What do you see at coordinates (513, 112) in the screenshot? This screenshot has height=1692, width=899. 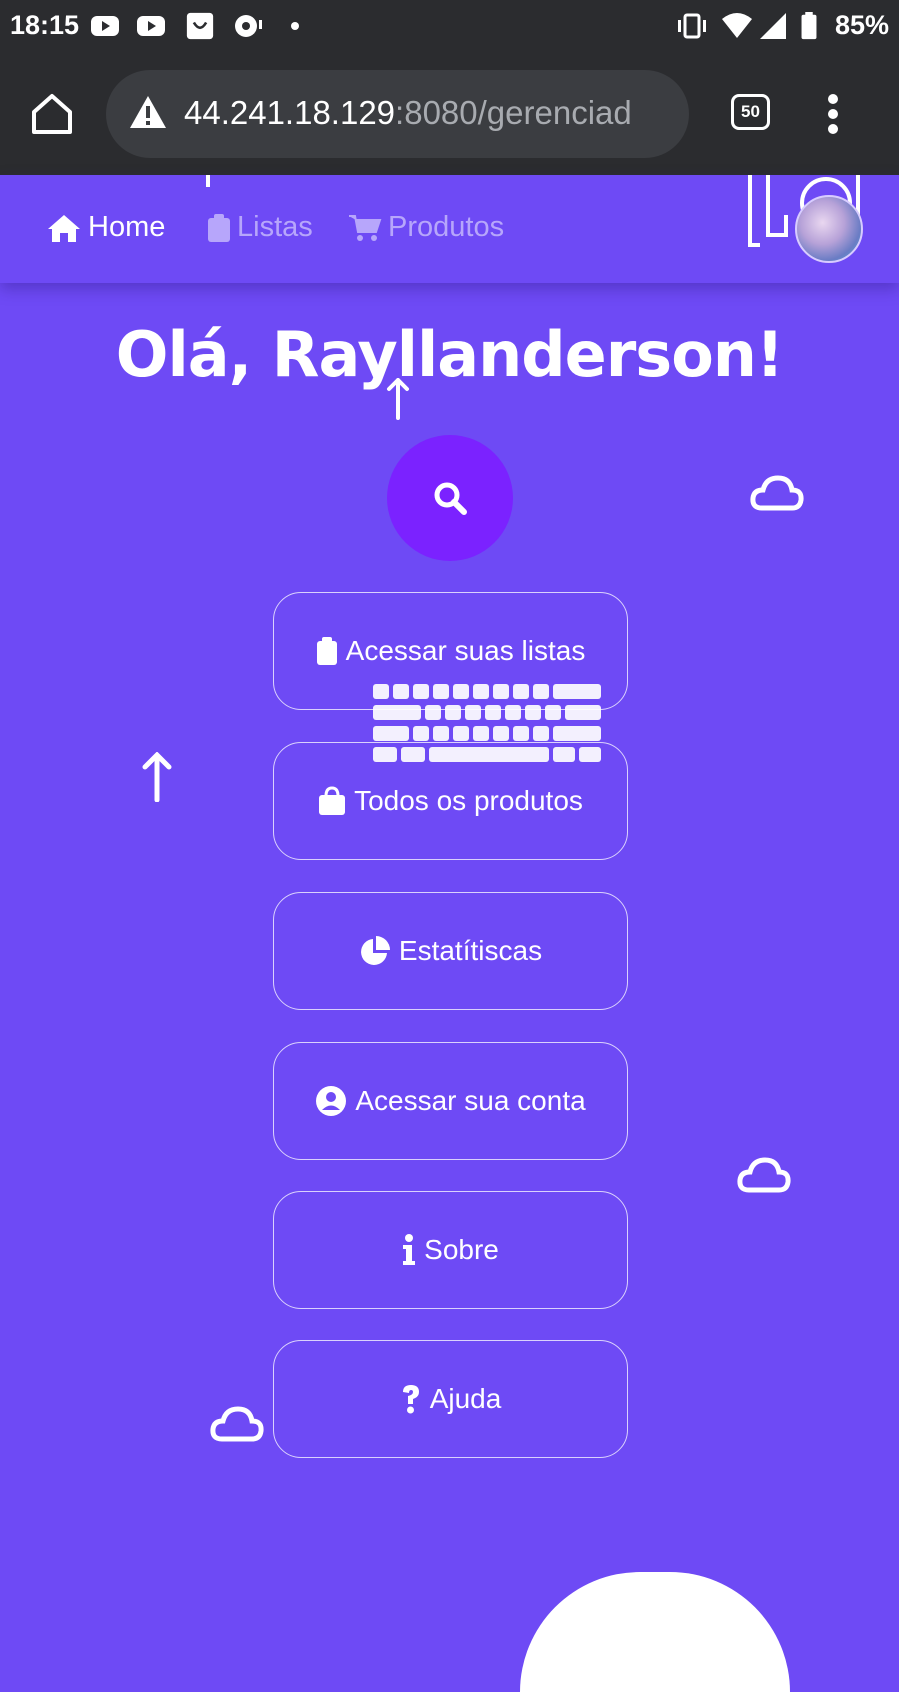 I see `url-path: :8080/gerenciad` at bounding box center [513, 112].